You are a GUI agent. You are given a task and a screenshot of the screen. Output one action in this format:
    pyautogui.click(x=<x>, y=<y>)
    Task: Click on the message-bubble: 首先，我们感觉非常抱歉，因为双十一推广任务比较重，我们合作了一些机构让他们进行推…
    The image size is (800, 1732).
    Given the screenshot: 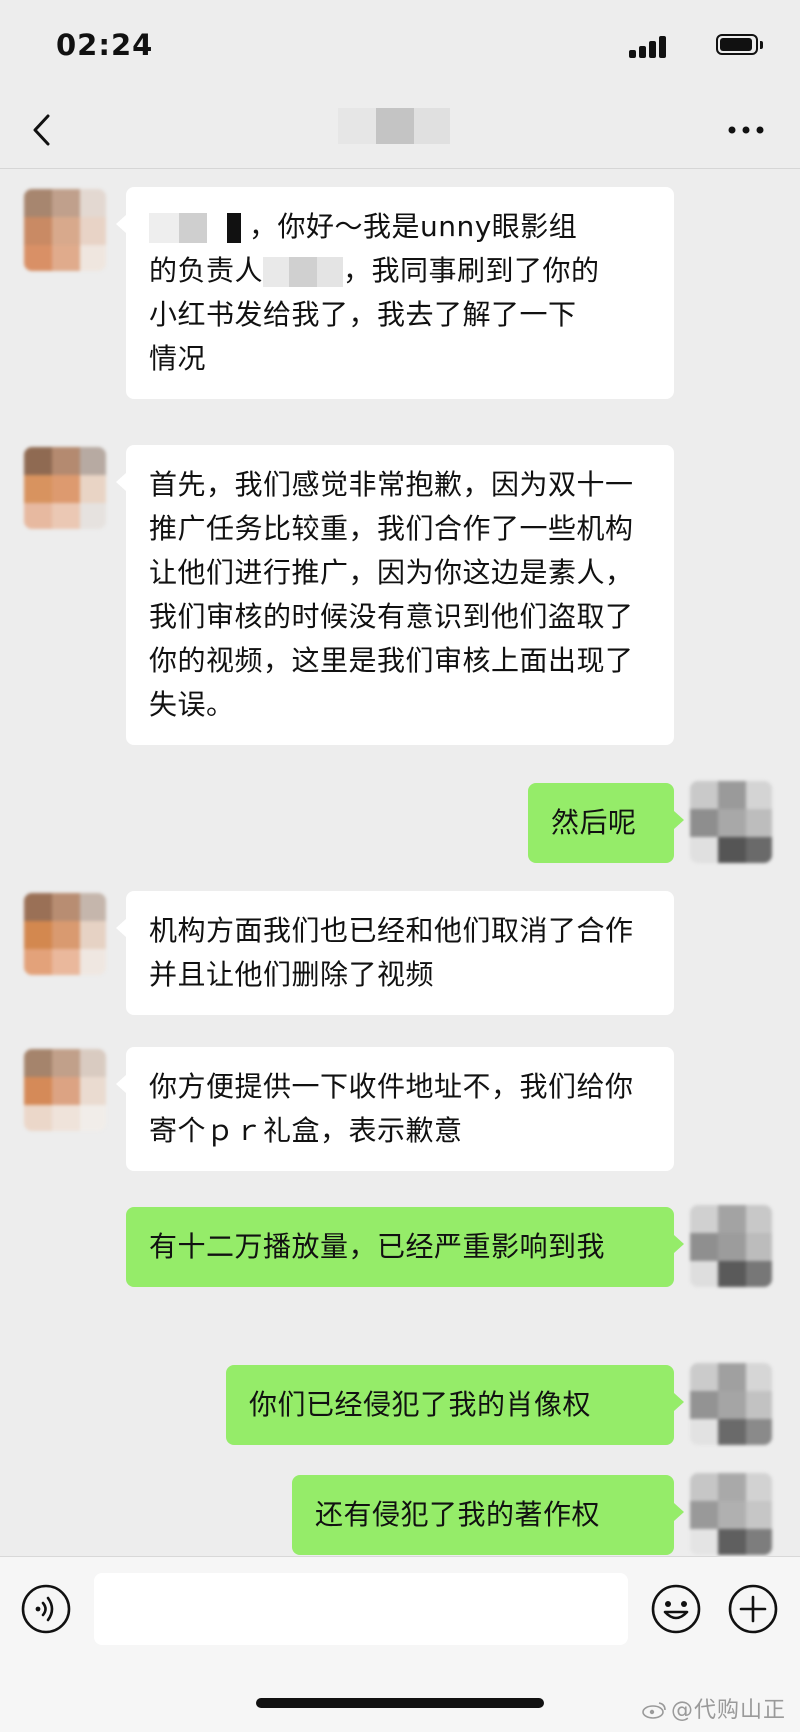 What is the action you would take?
    pyautogui.click(x=395, y=595)
    